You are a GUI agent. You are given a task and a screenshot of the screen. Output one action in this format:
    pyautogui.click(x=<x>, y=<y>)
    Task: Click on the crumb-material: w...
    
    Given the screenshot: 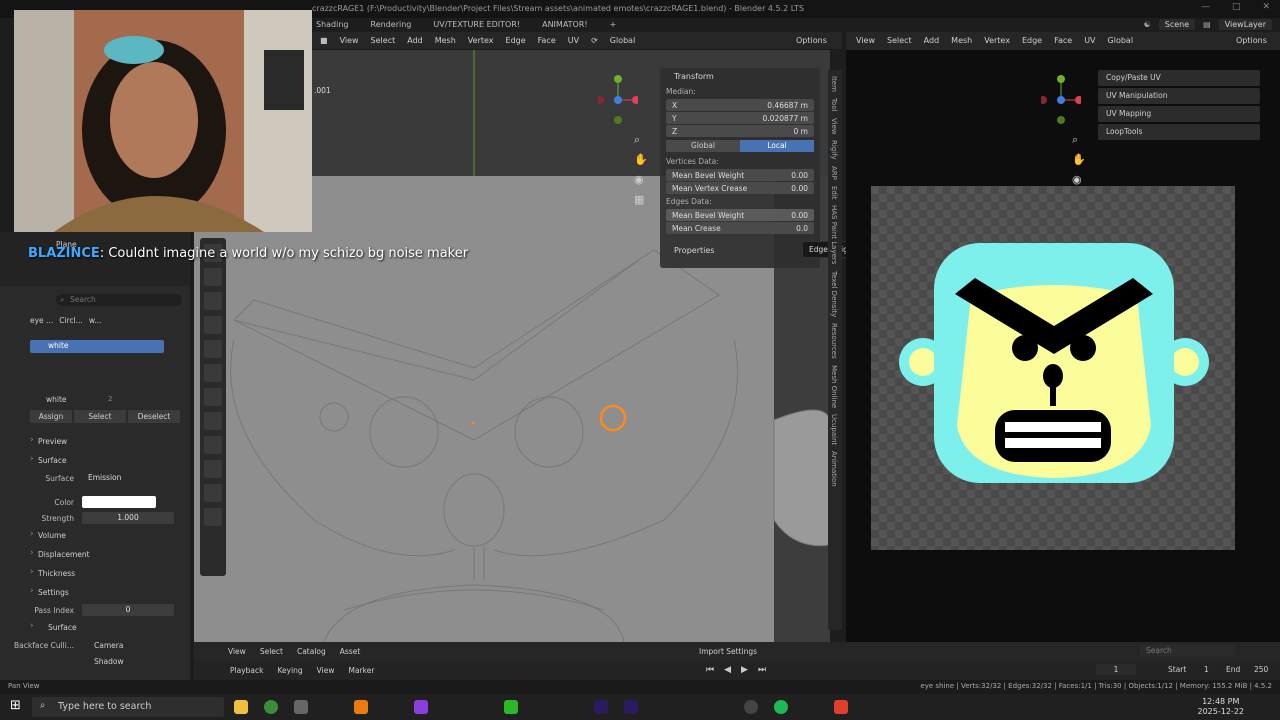 What is the action you would take?
    pyautogui.click(x=95, y=320)
    